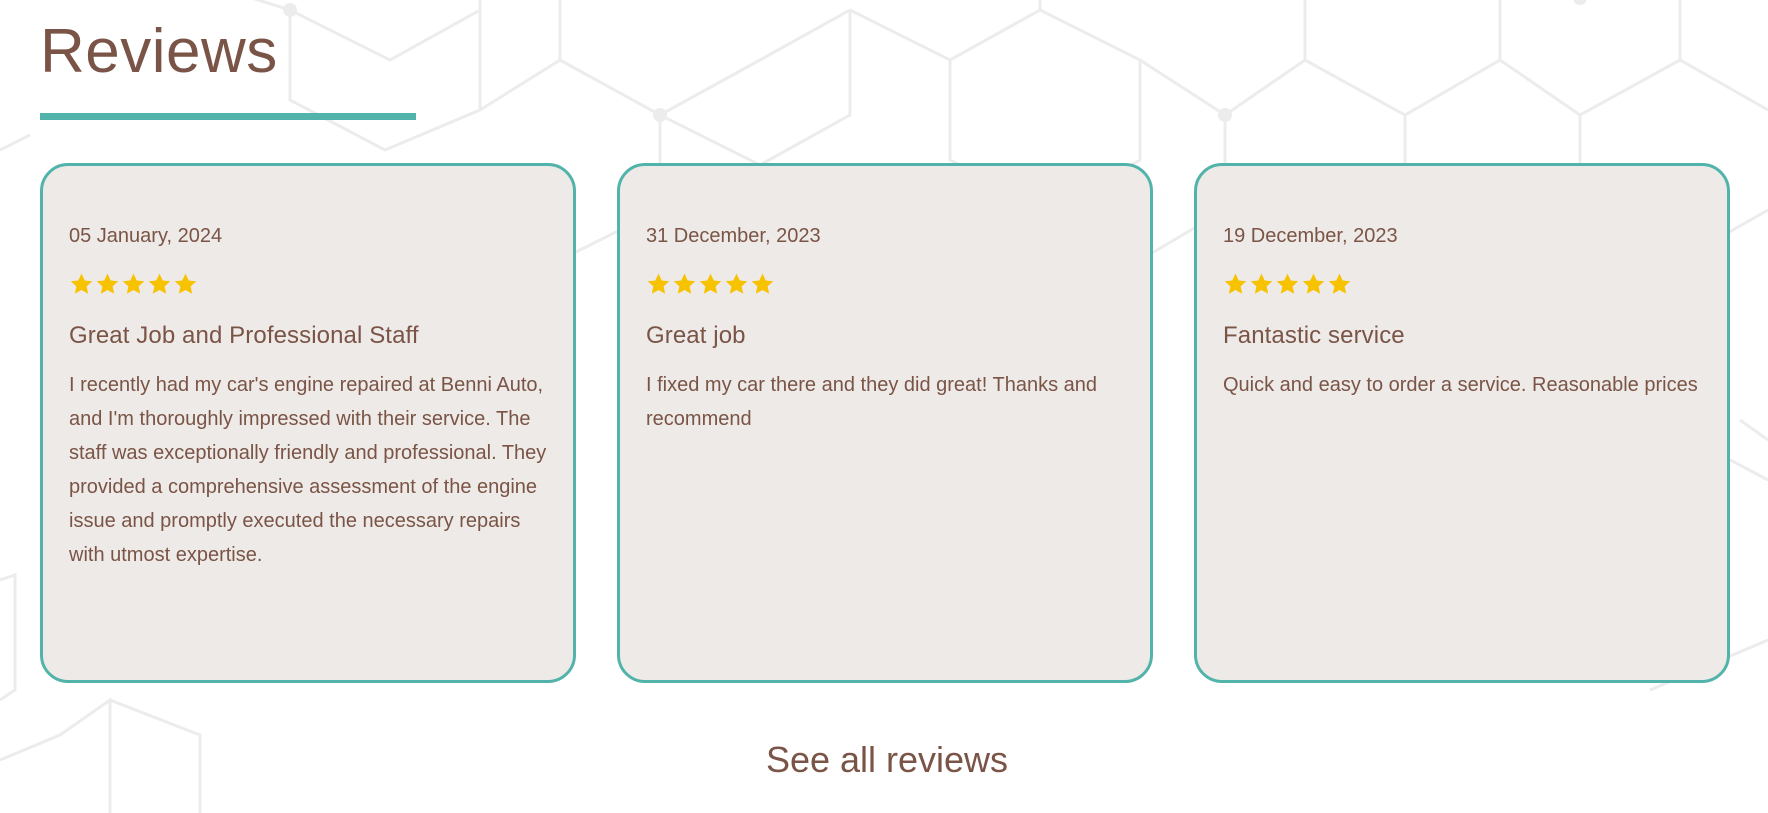  What do you see at coordinates (696, 335) in the screenshot?
I see `review-title: Great job` at bounding box center [696, 335].